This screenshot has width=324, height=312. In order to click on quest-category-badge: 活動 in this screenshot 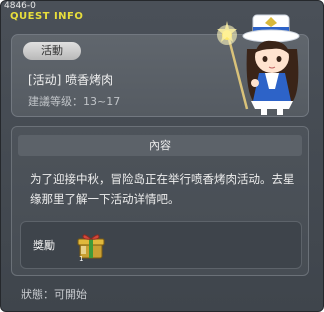, I will do `click(52, 51)`.